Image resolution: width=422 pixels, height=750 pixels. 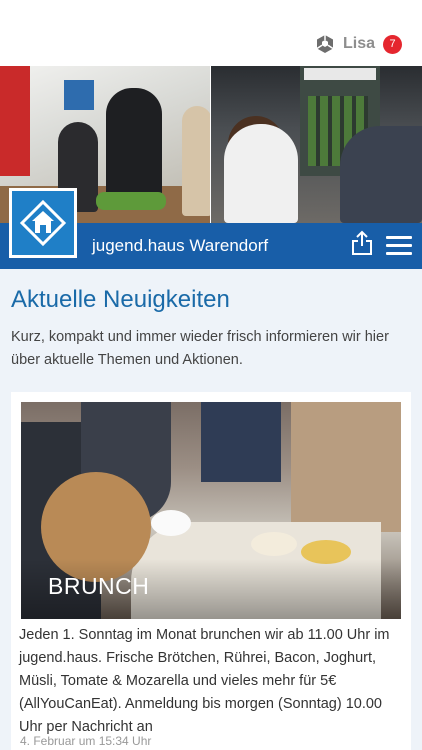 What do you see at coordinates (180, 245) in the screenshot?
I see `app-title: jugend.haus Warendorf` at bounding box center [180, 245].